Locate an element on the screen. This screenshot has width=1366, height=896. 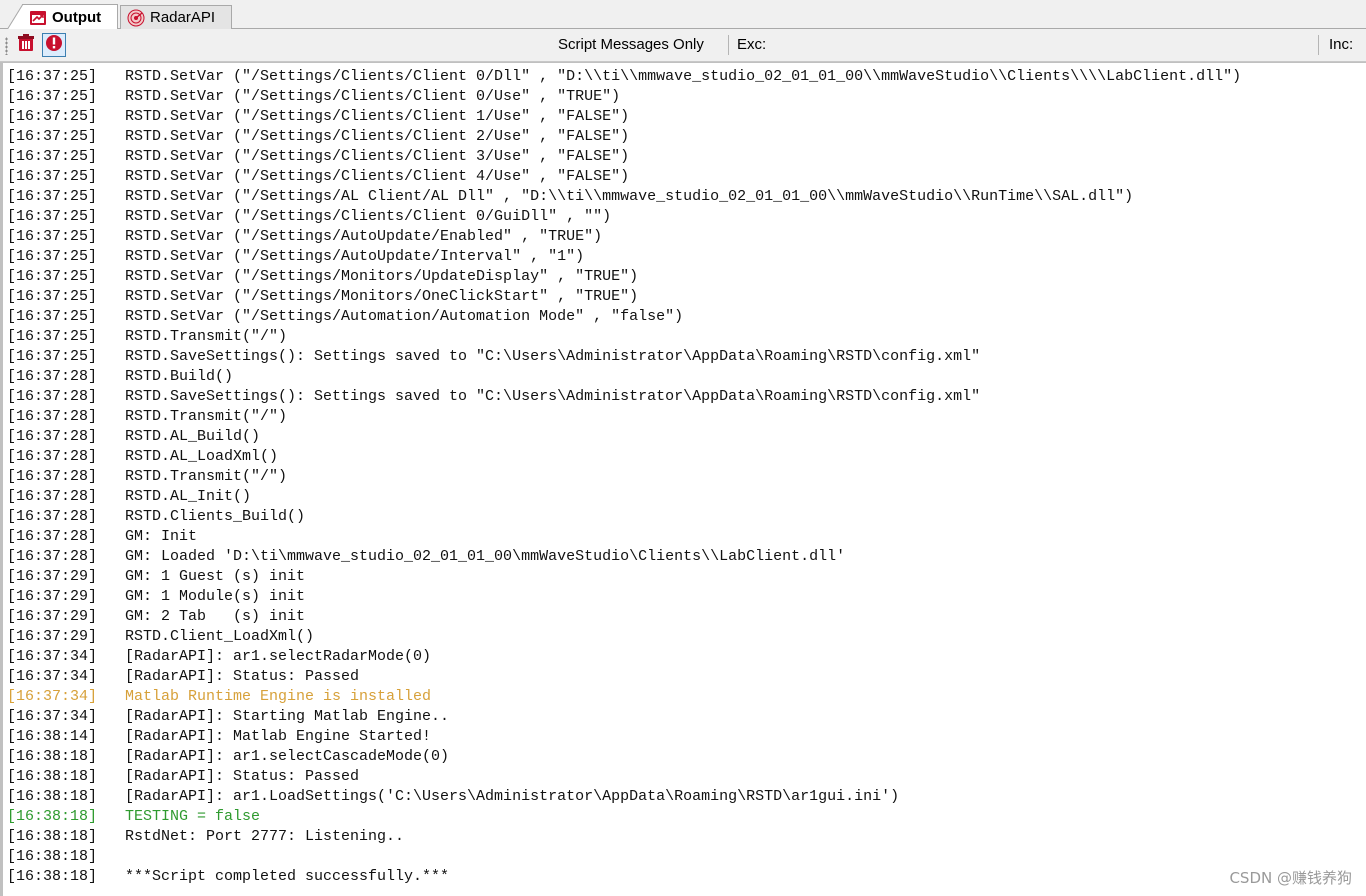
toolbar-separator is located at coordinates (728, 45).